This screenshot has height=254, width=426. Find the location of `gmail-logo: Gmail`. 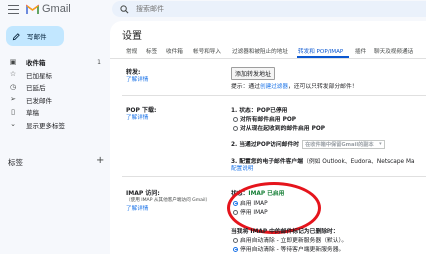

gmail-logo: Gmail is located at coordinates (48, 9).